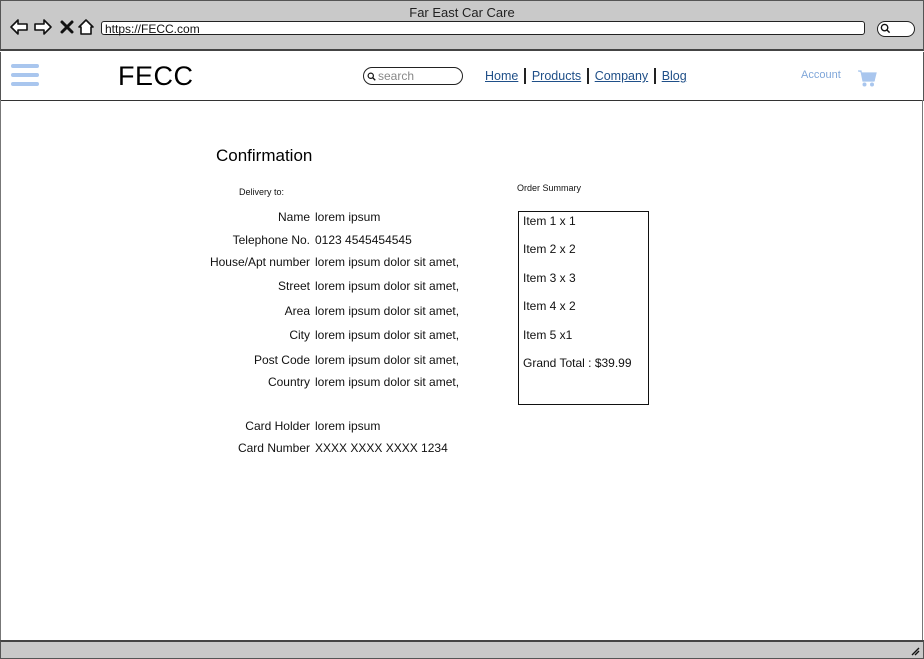 The height and width of the screenshot is (659, 924). I want to click on grand-total: Grand Total : $39.99, so click(577, 363).